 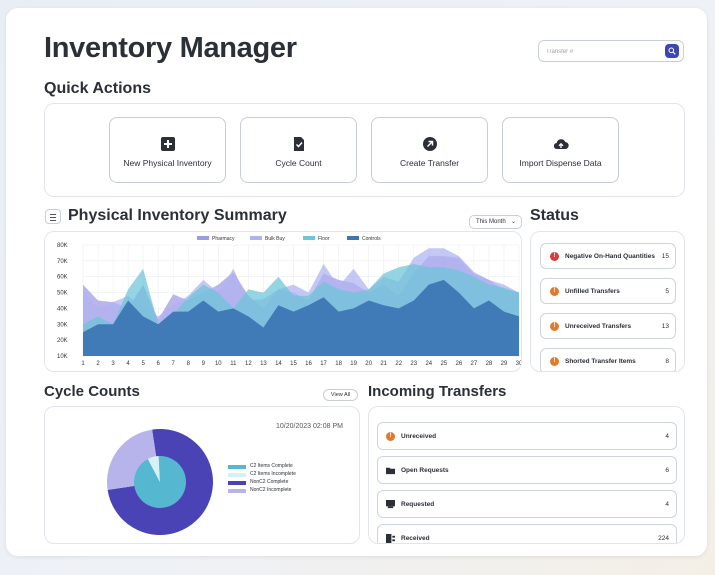 I want to click on create-transfer-button: Create Transfer, so click(x=429, y=150).